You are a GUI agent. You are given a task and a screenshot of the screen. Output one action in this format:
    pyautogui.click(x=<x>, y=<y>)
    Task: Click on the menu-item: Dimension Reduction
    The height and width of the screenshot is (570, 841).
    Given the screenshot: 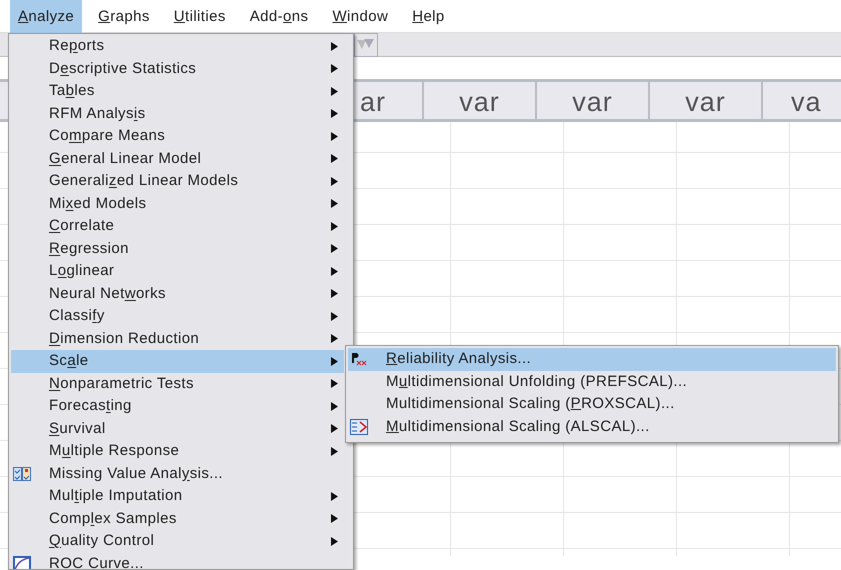 What is the action you would take?
    pyautogui.click(x=177, y=339)
    